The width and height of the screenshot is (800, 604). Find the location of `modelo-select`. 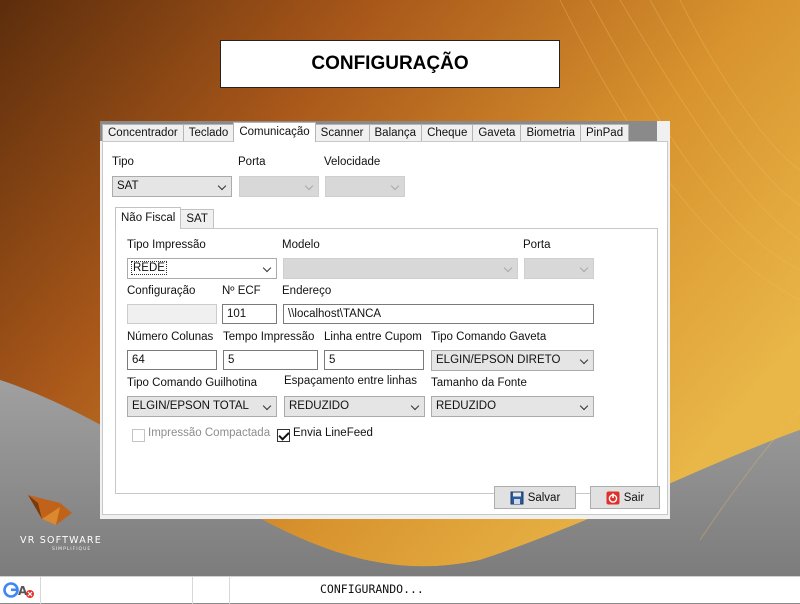

modelo-select is located at coordinates (400, 268).